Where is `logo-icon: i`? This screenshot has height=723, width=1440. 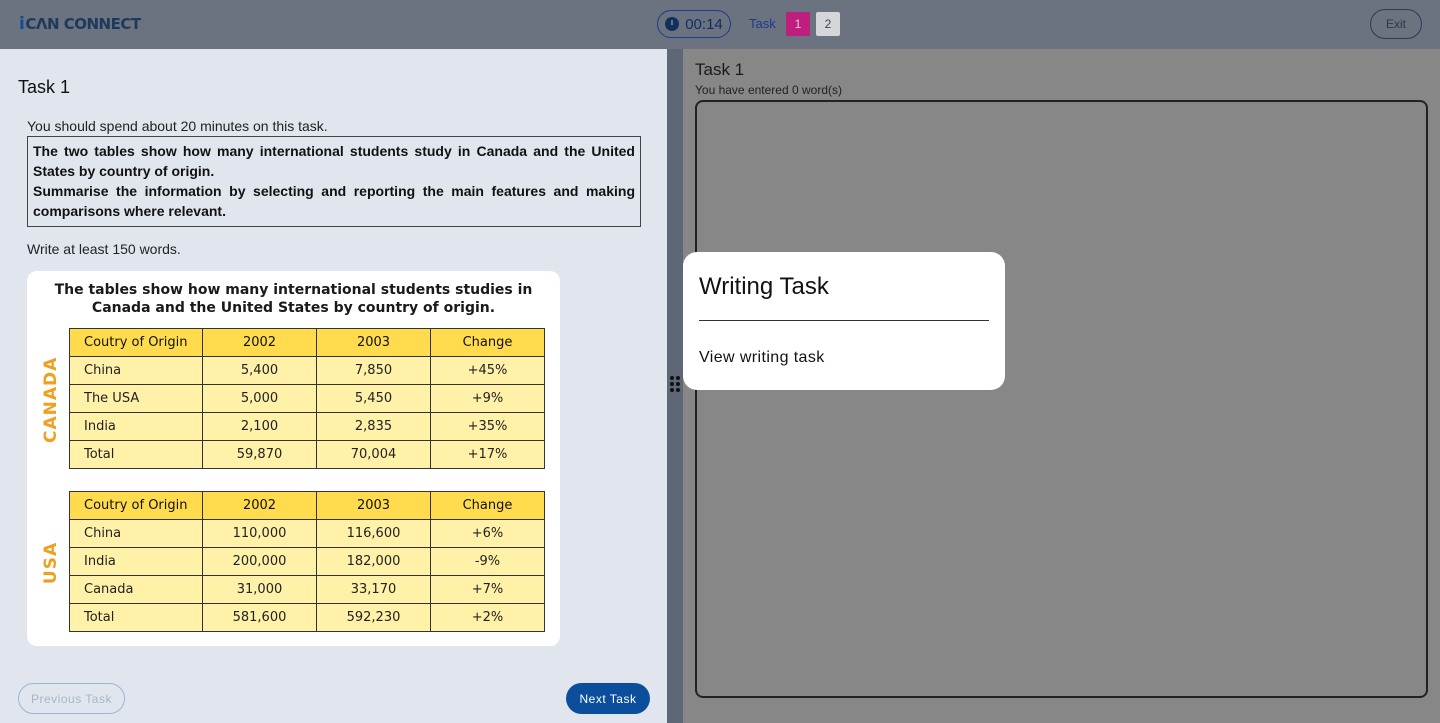
logo-icon: i is located at coordinates (22, 24).